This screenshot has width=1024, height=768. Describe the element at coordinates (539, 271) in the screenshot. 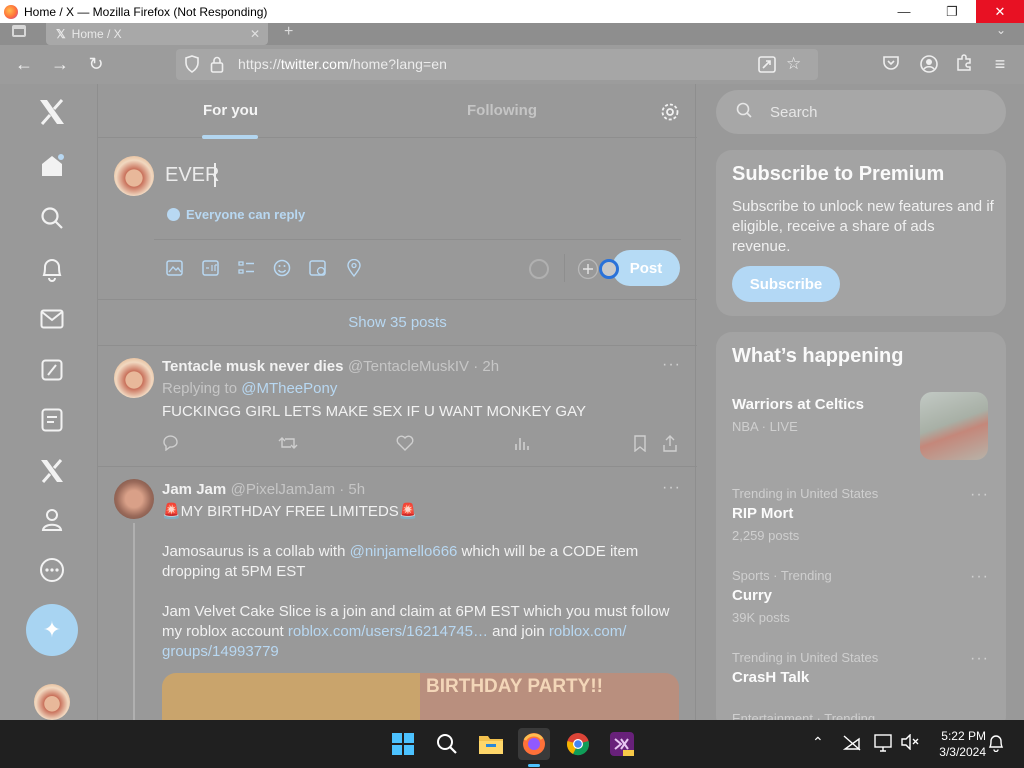

I see `character-counter-ring` at that location.